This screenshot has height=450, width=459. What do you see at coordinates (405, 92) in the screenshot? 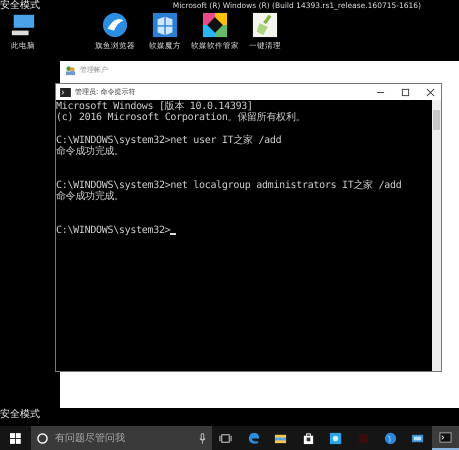
I see `maximize-button` at bounding box center [405, 92].